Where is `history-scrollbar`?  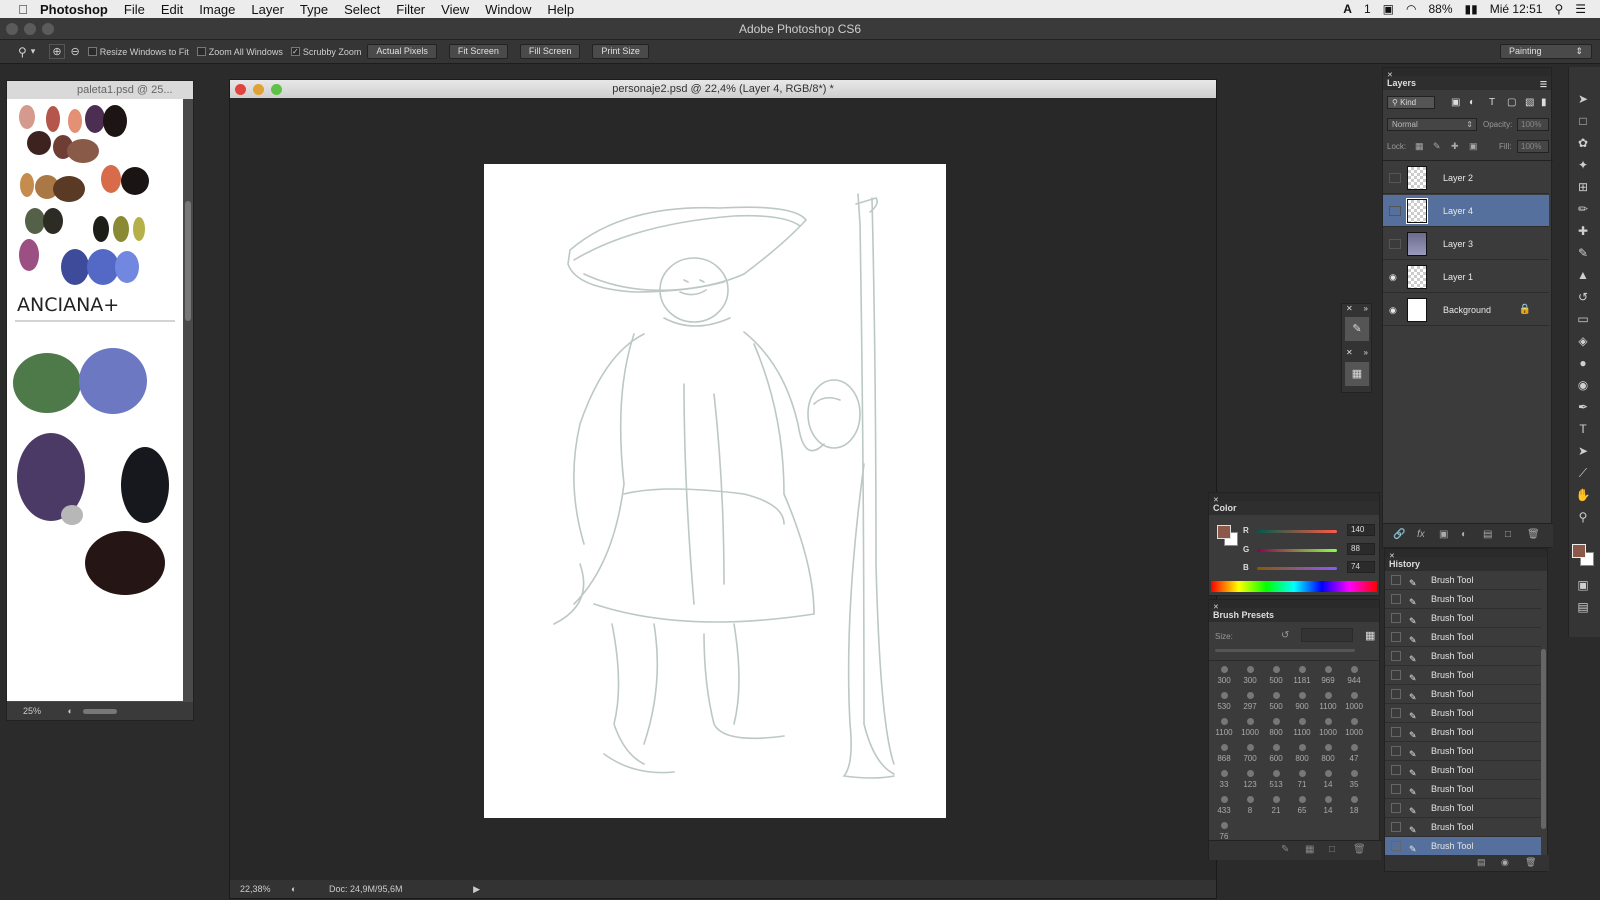
history-scrollbar is located at coordinates (1543, 739).